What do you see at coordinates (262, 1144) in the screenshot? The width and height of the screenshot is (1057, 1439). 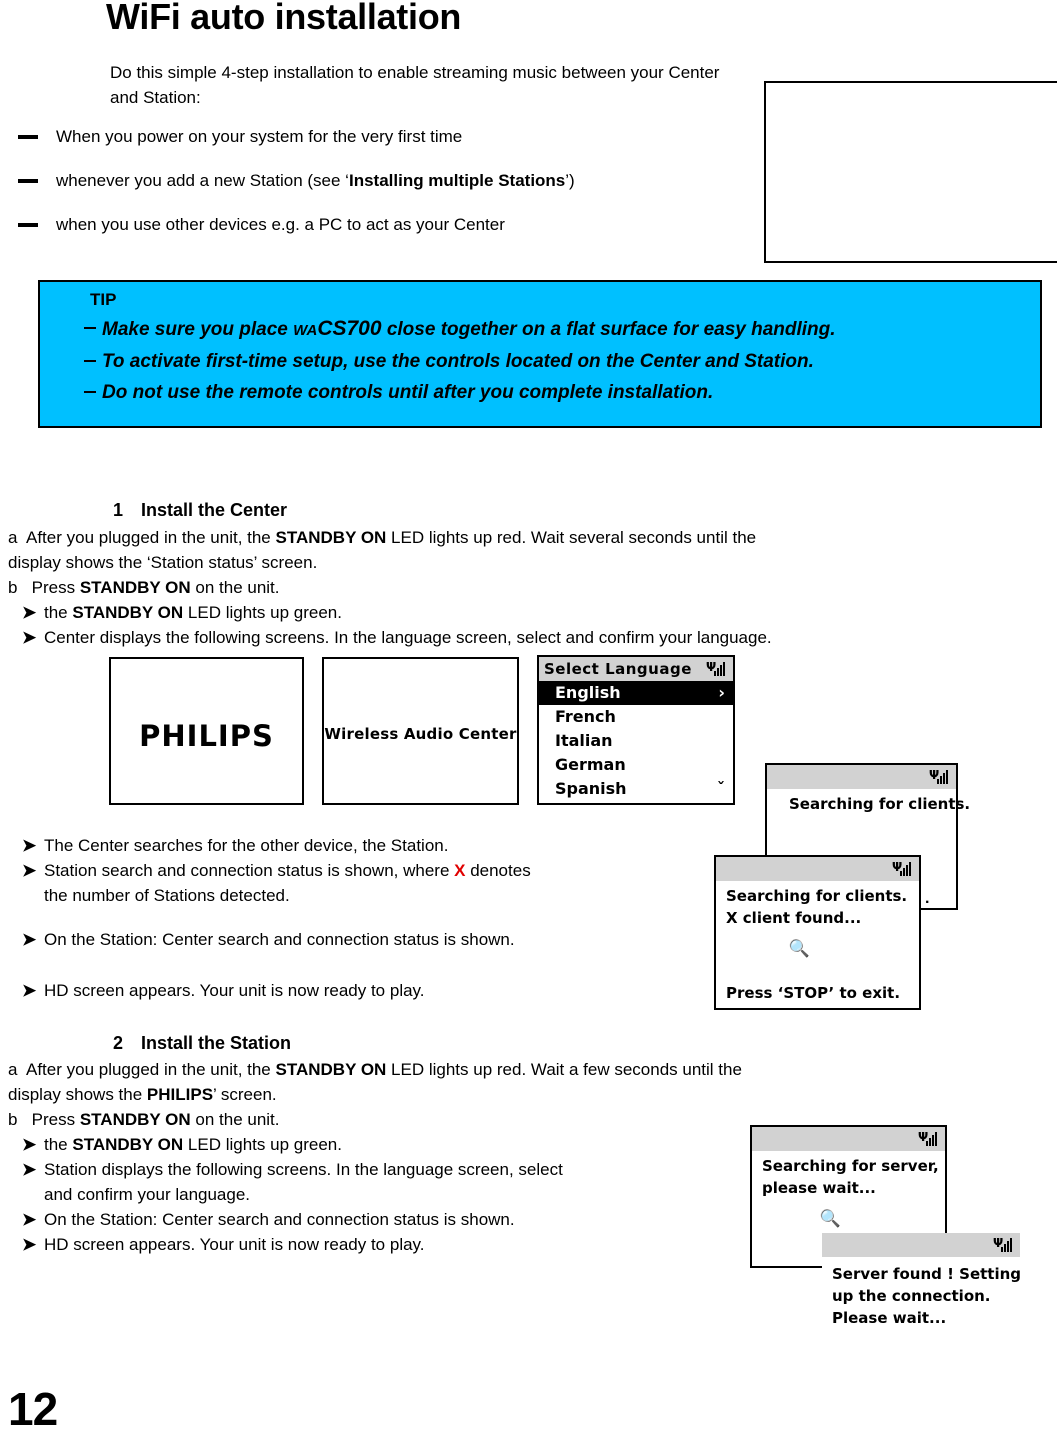 I see `step-2-result-1-post: LED lights up green.` at bounding box center [262, 1144].